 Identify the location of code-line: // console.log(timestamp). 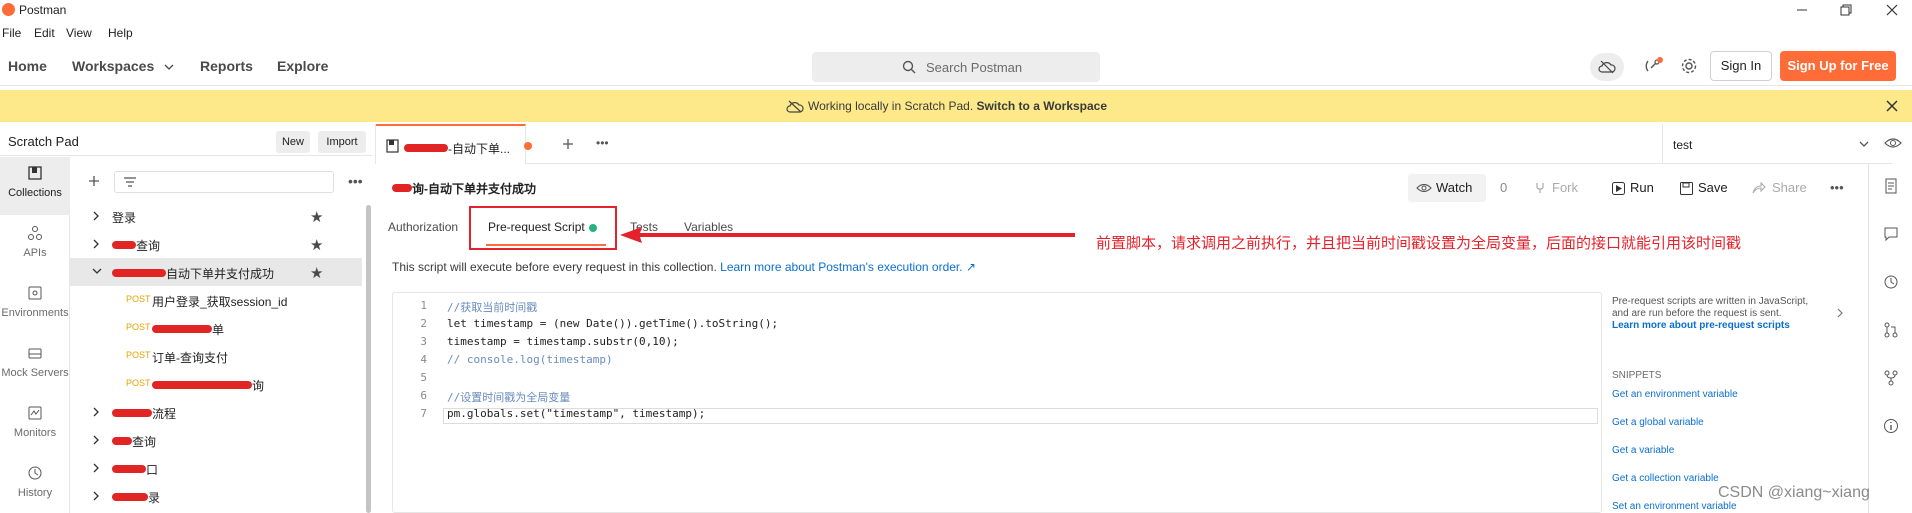
(530, 359).